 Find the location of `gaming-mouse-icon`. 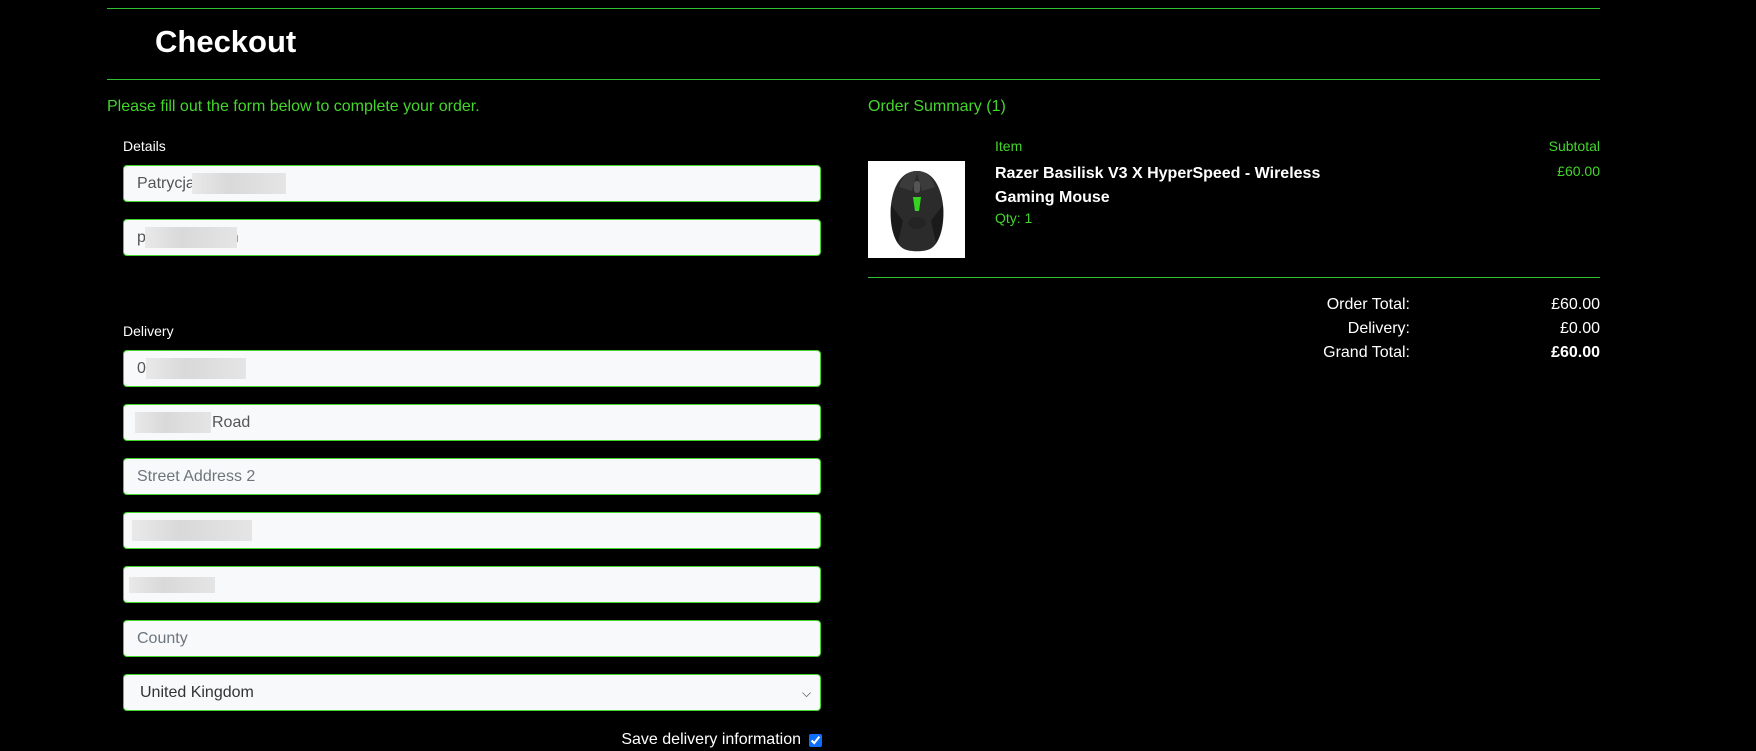

gaming-mouse-icon is located at coordinates (917, 211).